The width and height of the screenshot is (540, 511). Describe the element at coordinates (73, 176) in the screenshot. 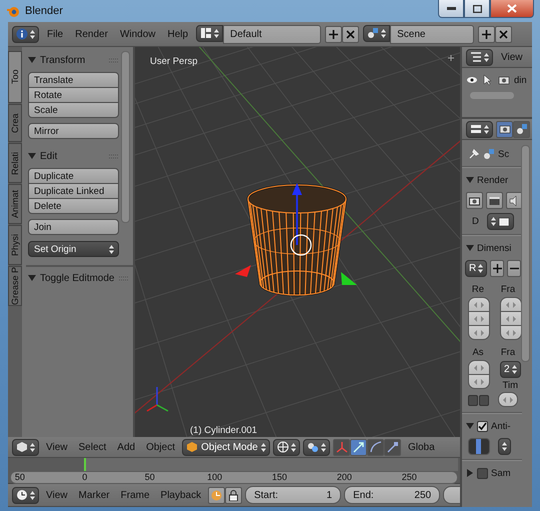

I see `tool-button: Duplicate` at that location.